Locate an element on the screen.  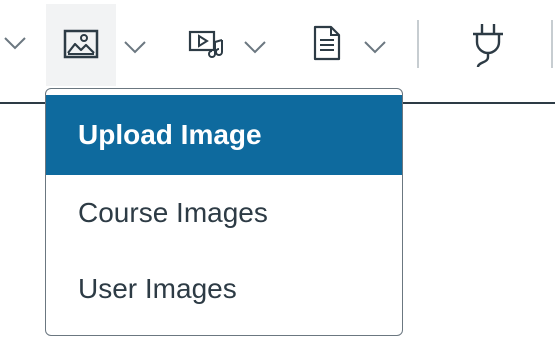
document-icon is located at coordinates (327, 43).